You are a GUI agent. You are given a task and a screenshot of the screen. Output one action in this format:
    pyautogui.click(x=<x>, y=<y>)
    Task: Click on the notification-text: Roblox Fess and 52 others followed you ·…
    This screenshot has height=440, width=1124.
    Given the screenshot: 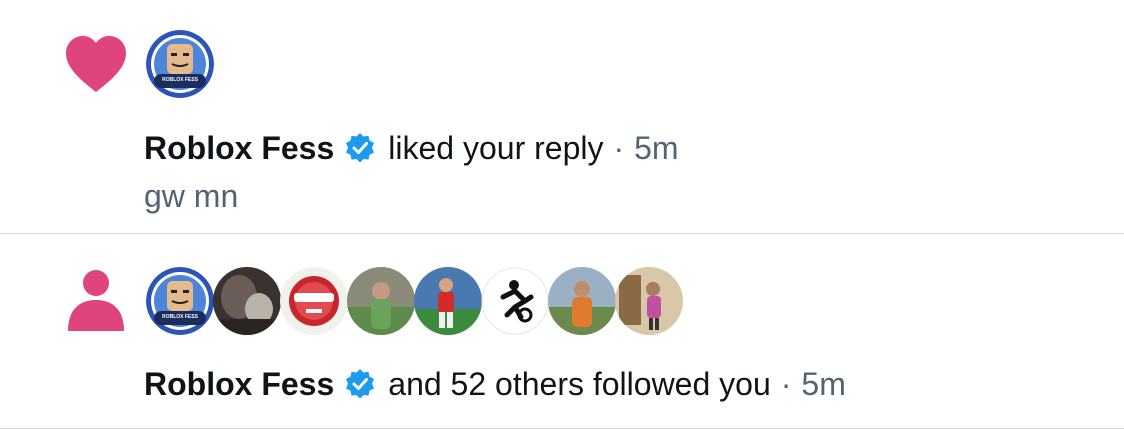 What is the action you would take?
    pyautogui.click(x=495, y=384)
    